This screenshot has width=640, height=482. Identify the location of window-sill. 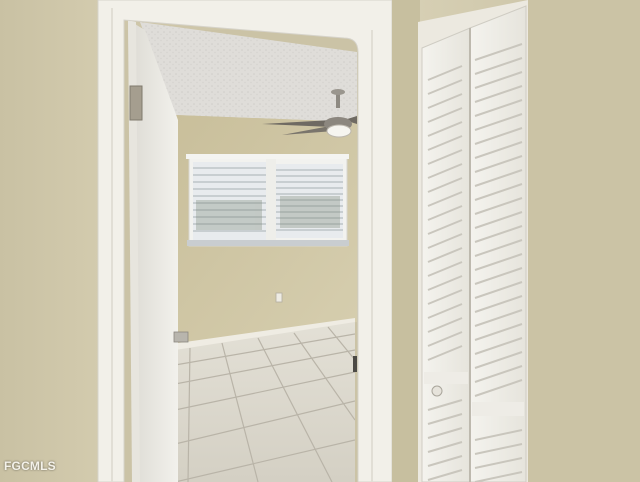
(268, 243).